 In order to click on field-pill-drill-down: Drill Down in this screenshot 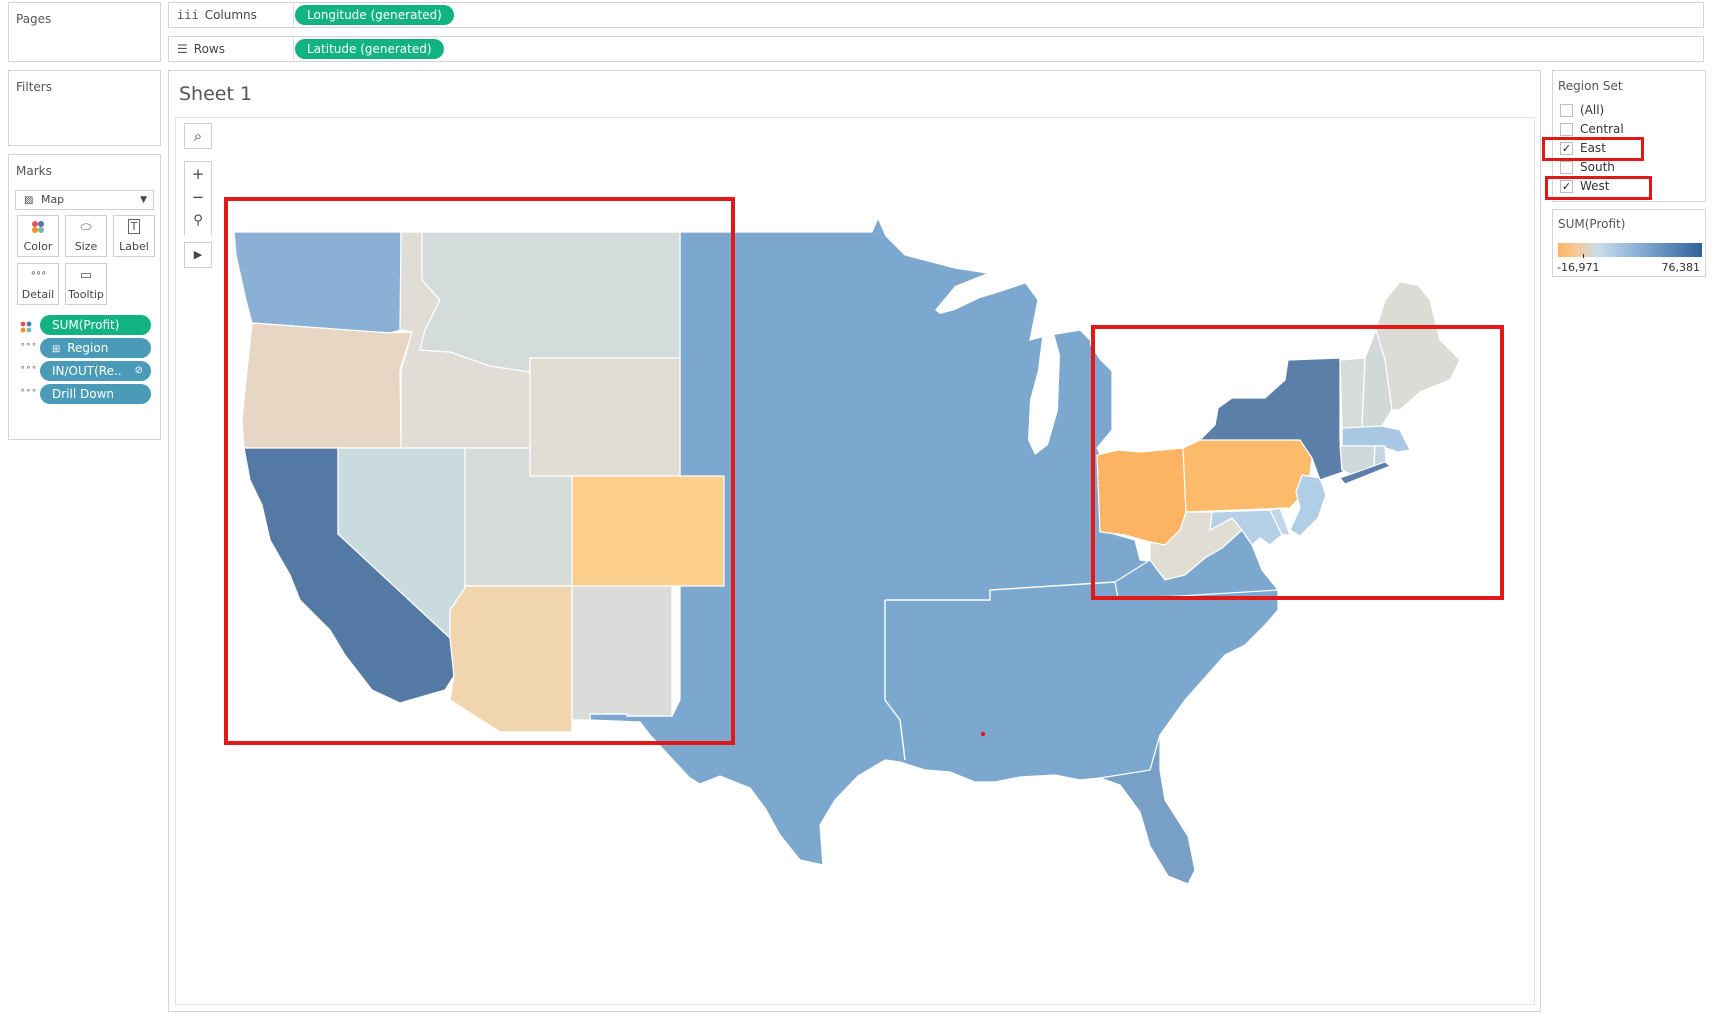, I will do `click(95, 394)`.